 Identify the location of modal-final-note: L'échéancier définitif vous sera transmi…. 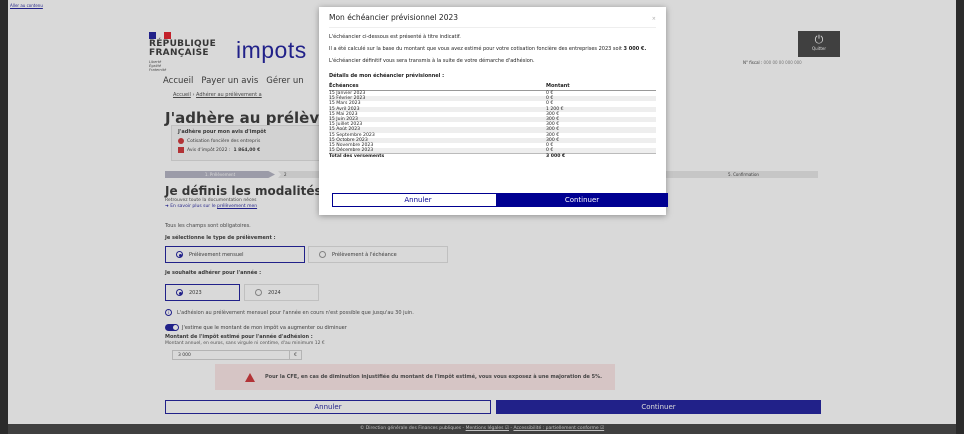
(432, 61).